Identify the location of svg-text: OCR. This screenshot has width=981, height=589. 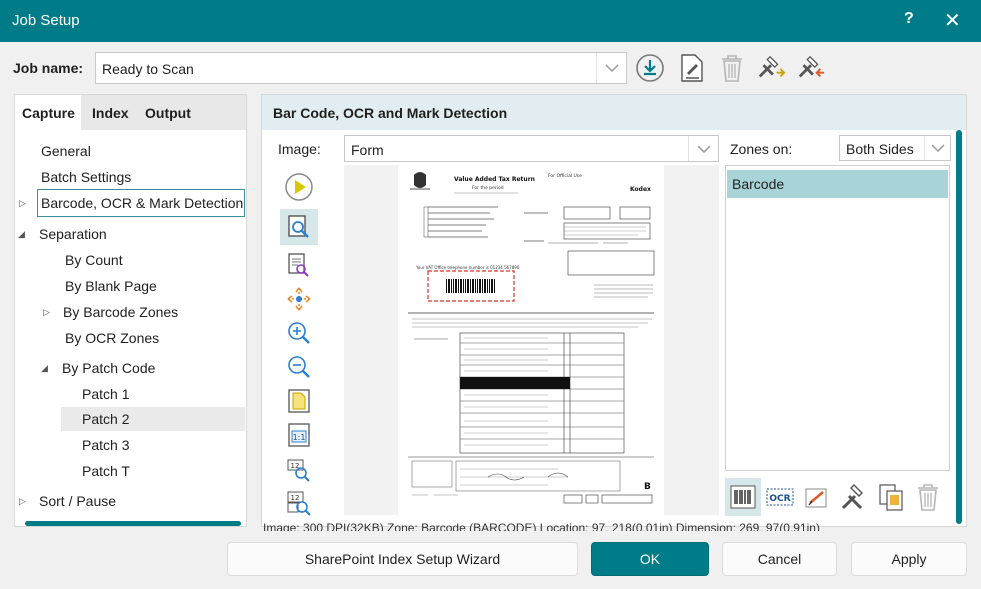
(779, 499).